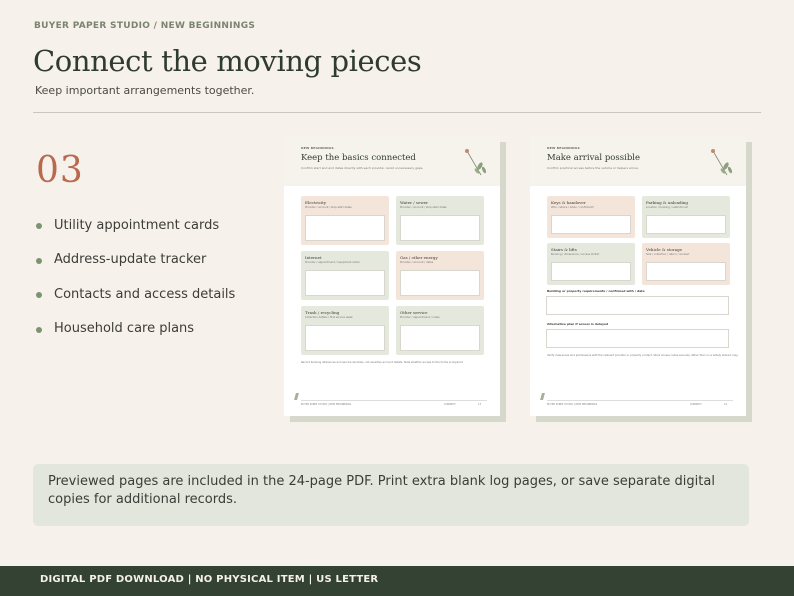  I want to click on card-subtitle: Size / collection / return / access?, so click(668, 254).